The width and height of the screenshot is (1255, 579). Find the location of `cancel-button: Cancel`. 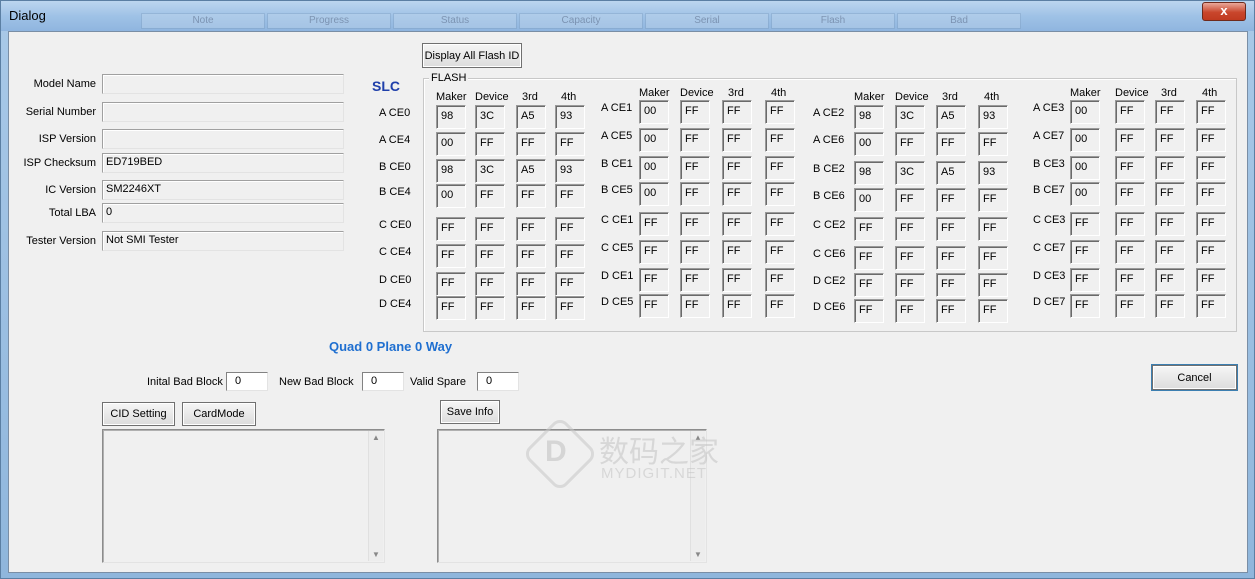

cancel-button: Cancel is located at coordinates (1194, 377).